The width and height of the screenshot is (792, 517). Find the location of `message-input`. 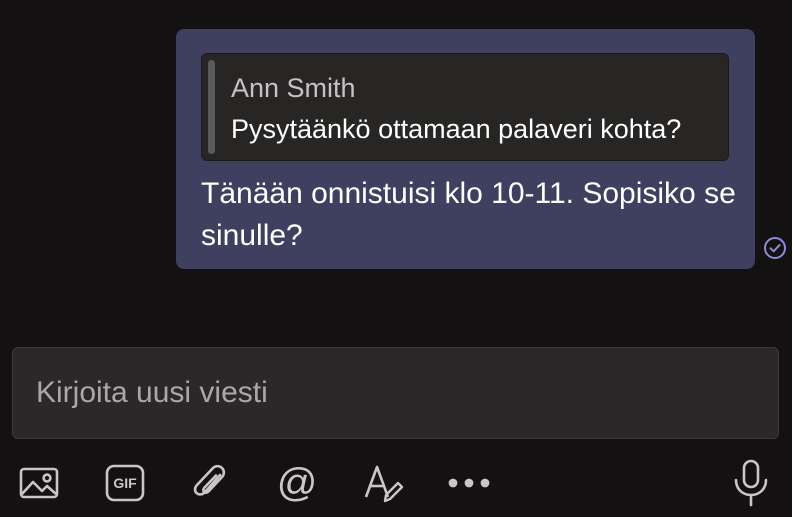

message-input is located at coordinates (386, 393).